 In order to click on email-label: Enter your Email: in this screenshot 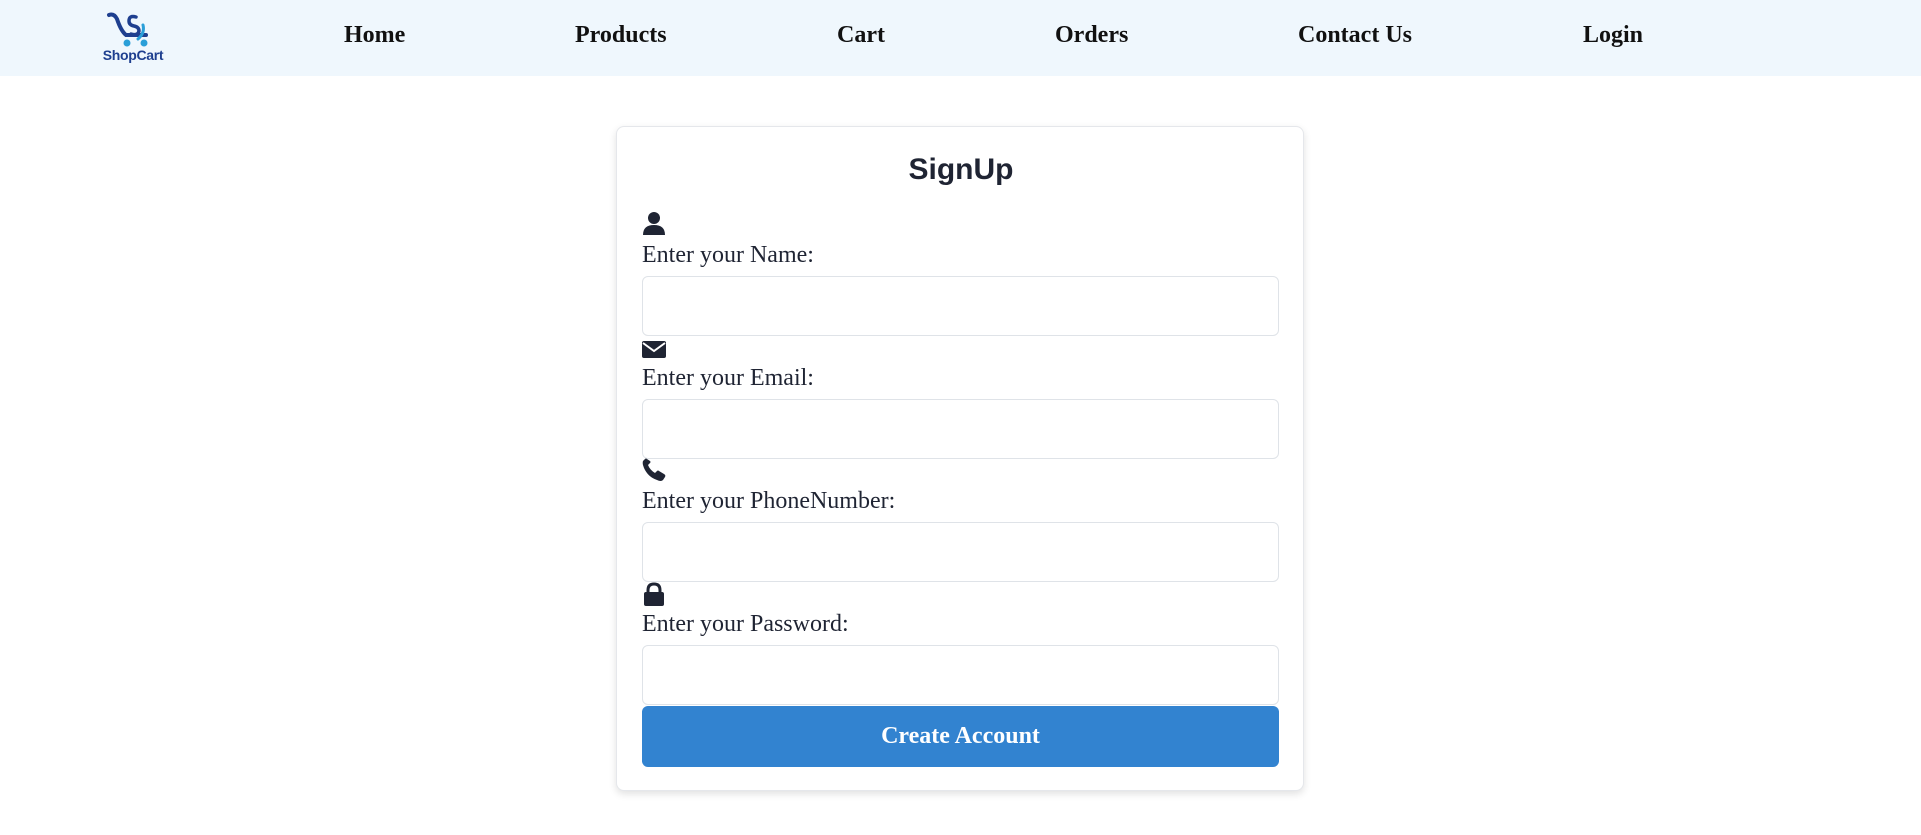, I will do `click(728, 378)`.